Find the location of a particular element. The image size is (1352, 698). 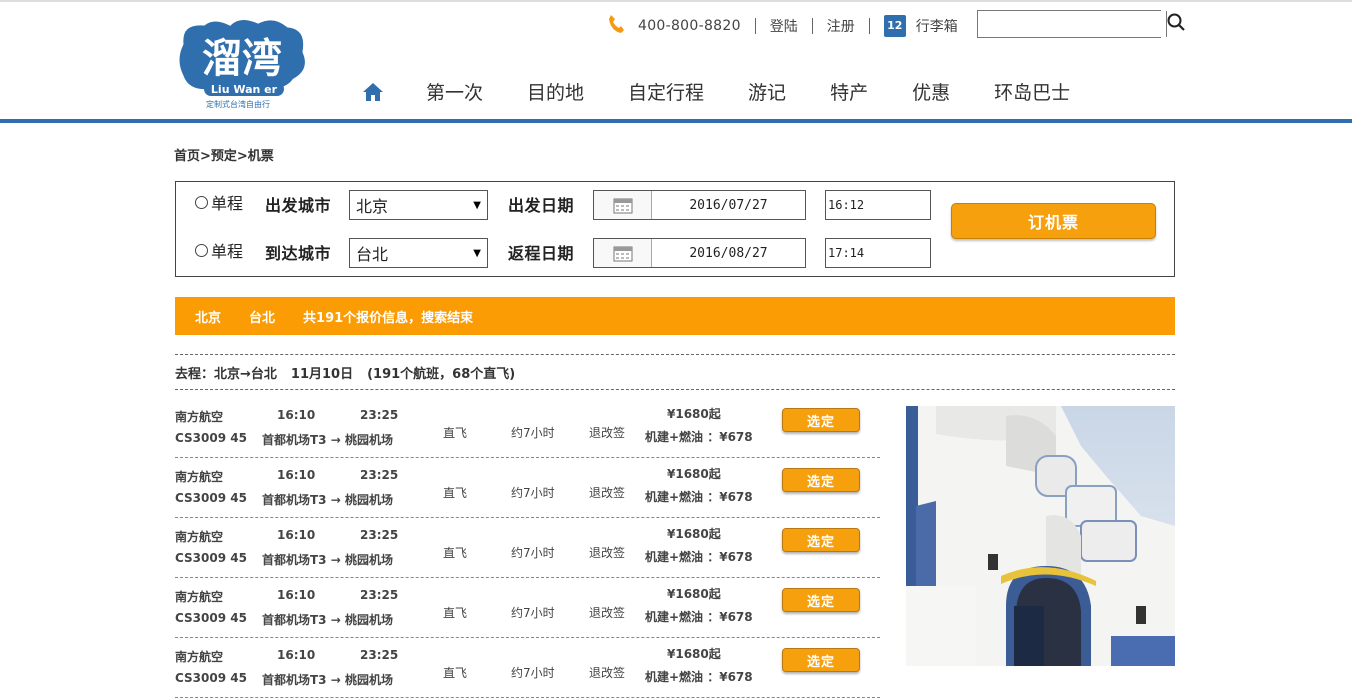

home-icon is located at coordinates (373, 92).